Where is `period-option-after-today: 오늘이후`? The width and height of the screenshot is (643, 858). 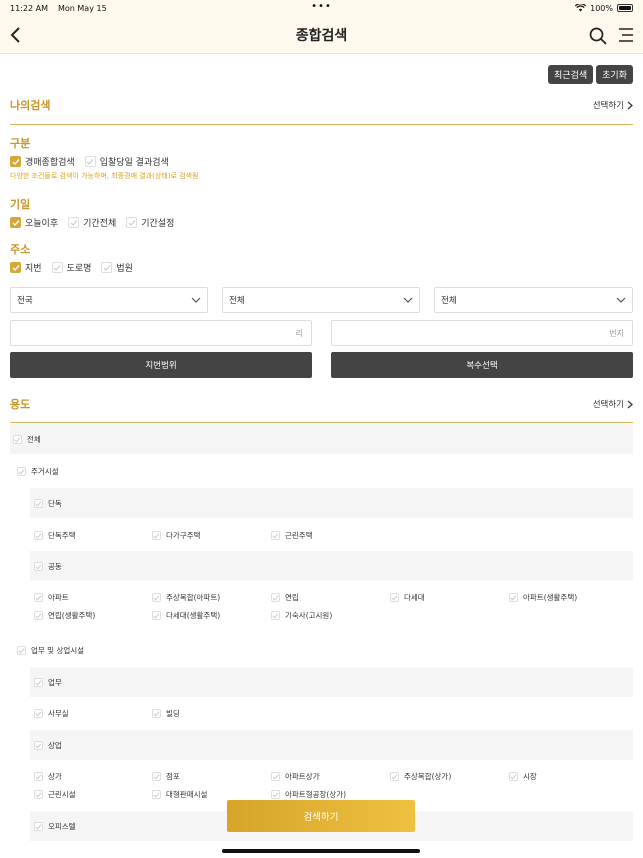 period-option-after-today: 오늘이후 is located at coordinates (34, 222).